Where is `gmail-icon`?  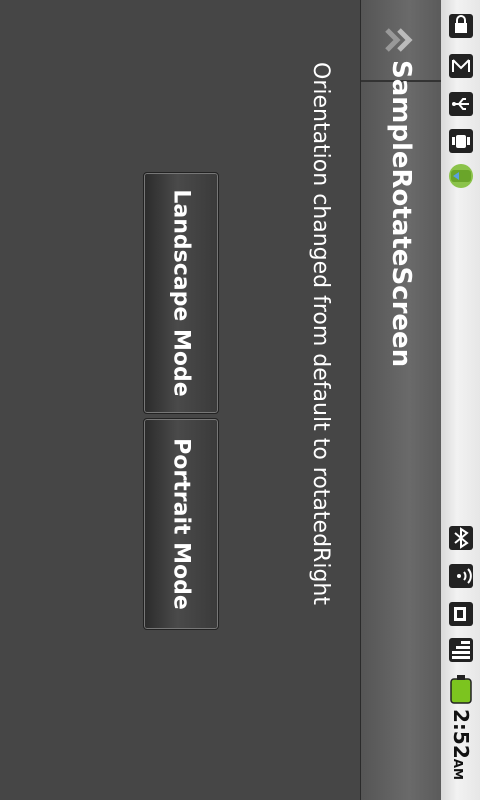
gmail-icon is located at coordinates (461, 66).